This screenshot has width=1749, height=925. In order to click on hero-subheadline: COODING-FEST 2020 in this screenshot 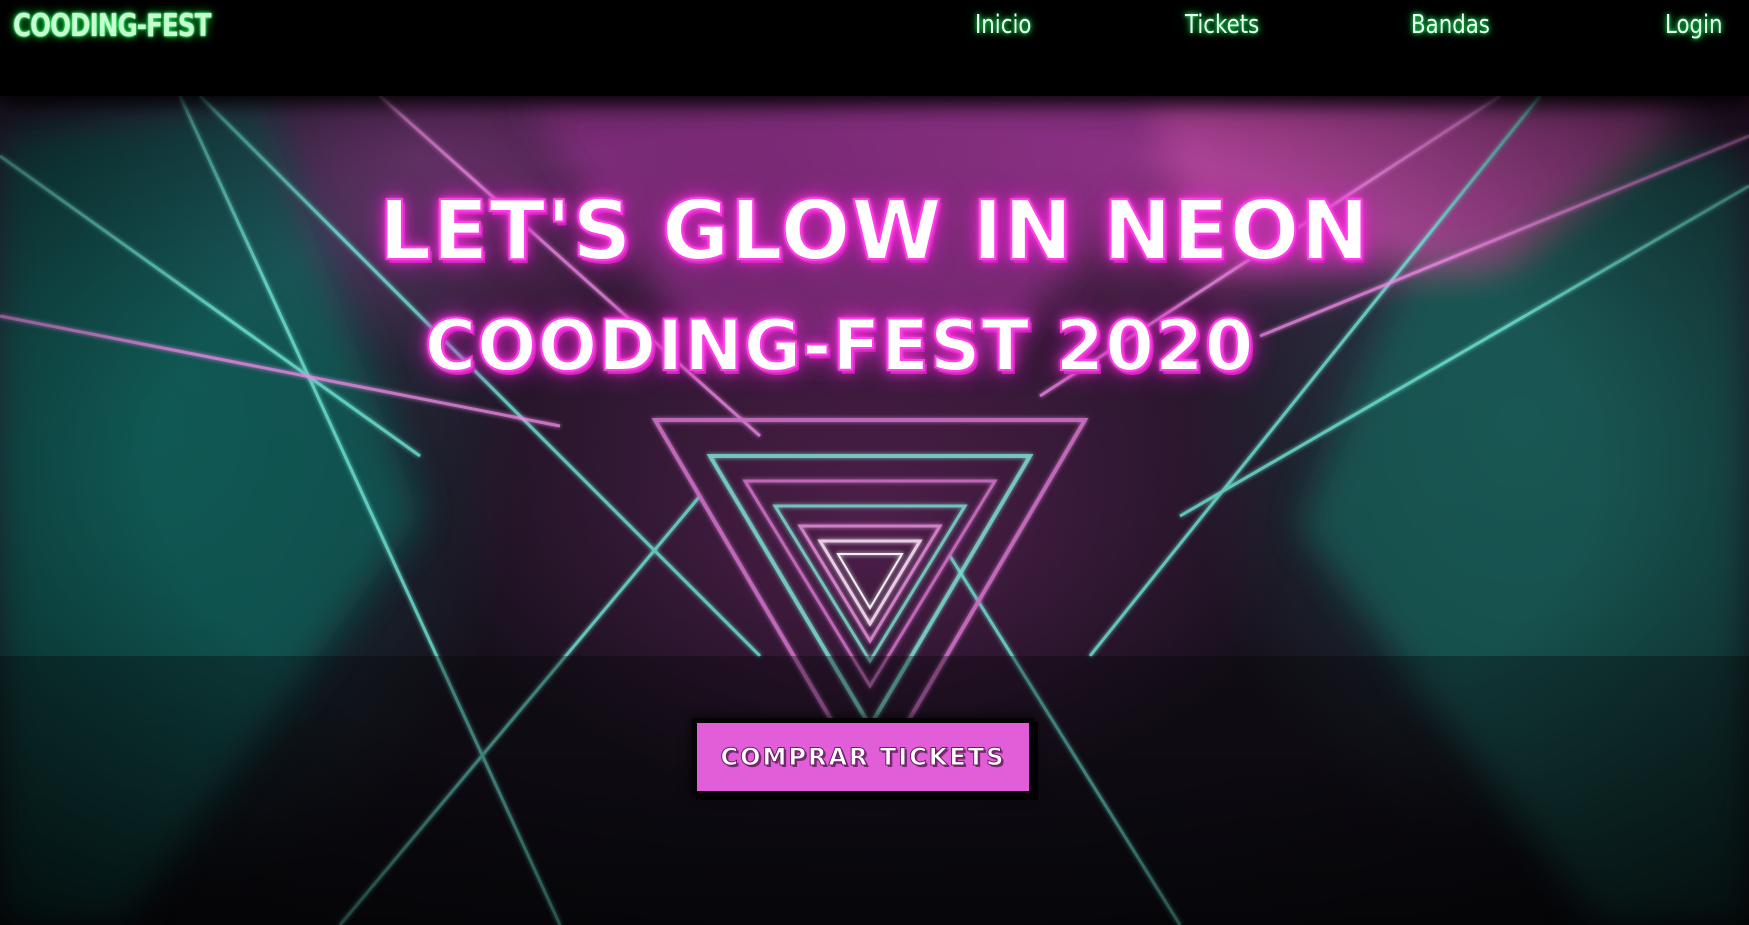, I will do `click(839, 346)`.